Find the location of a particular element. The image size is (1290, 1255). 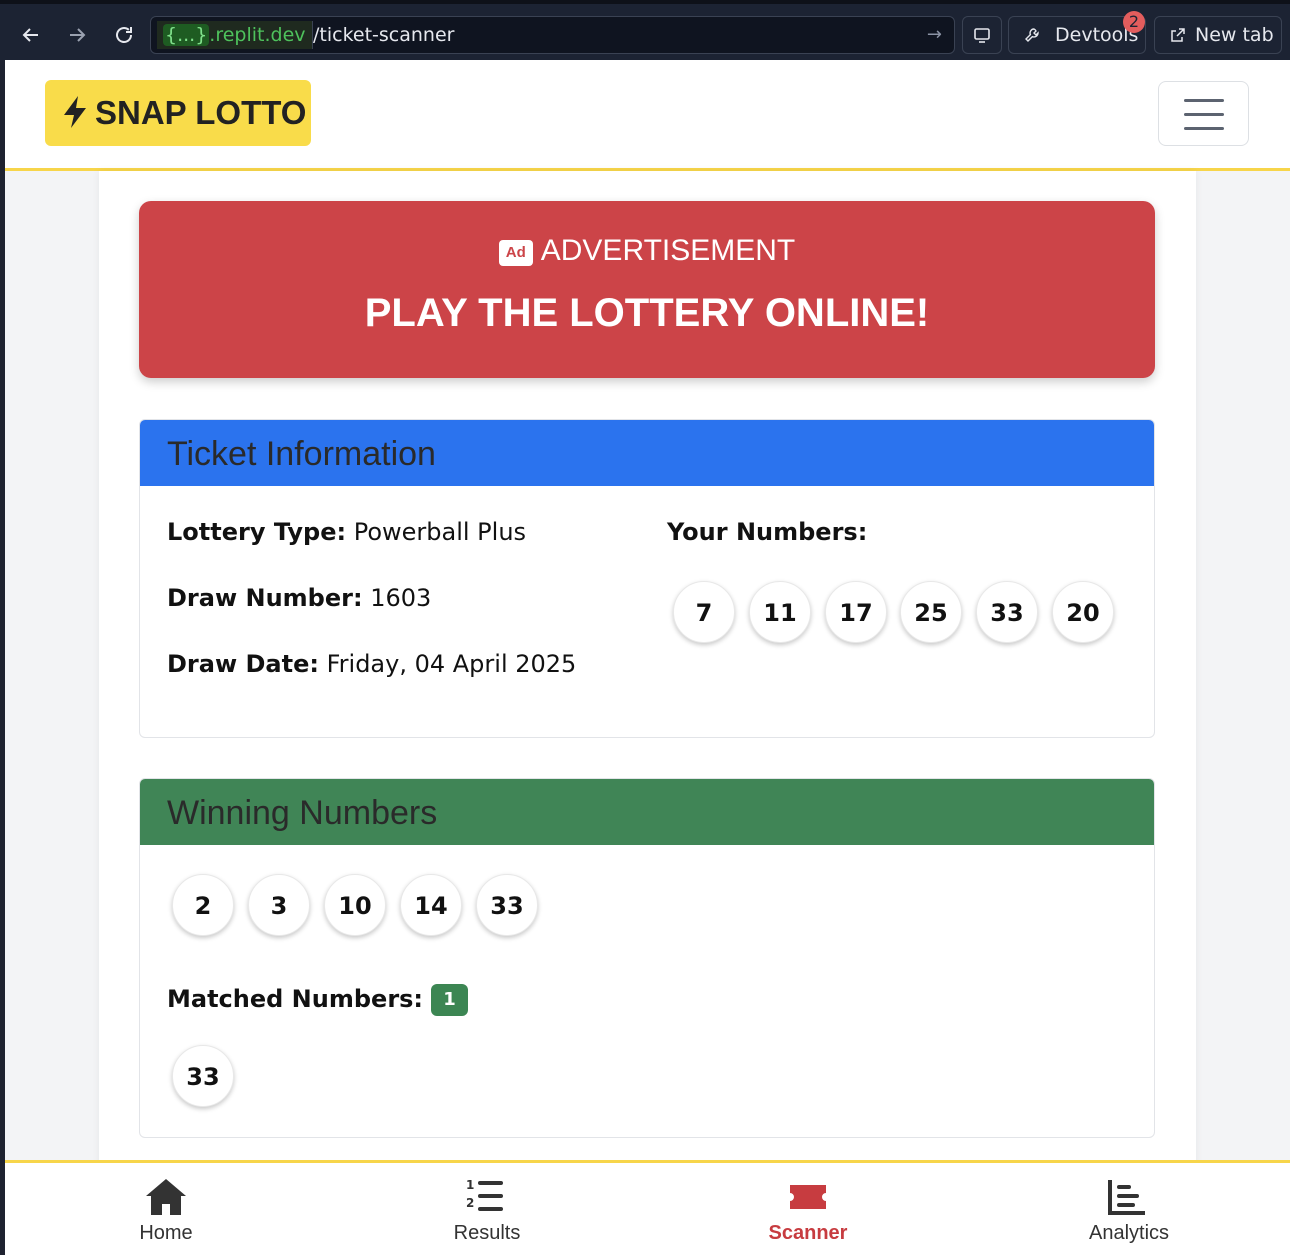

svg-text: 2 is located at coordinates (470, 1203).